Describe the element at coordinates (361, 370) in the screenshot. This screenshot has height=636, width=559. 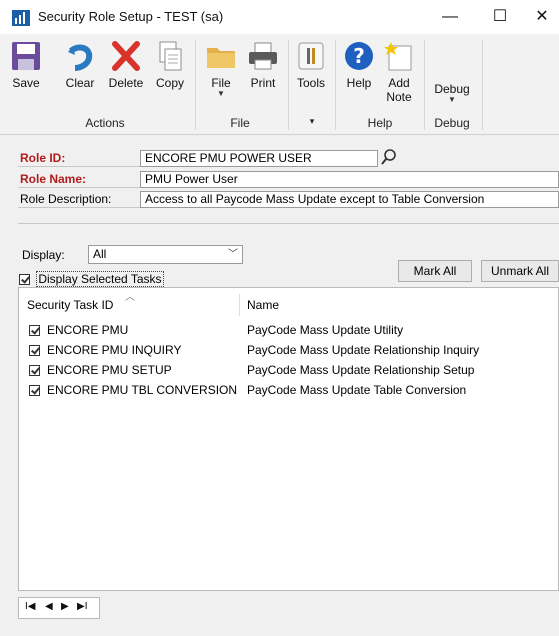
I see `task-name-cell: PayCode Mass Update Relationship Setup` at that location.